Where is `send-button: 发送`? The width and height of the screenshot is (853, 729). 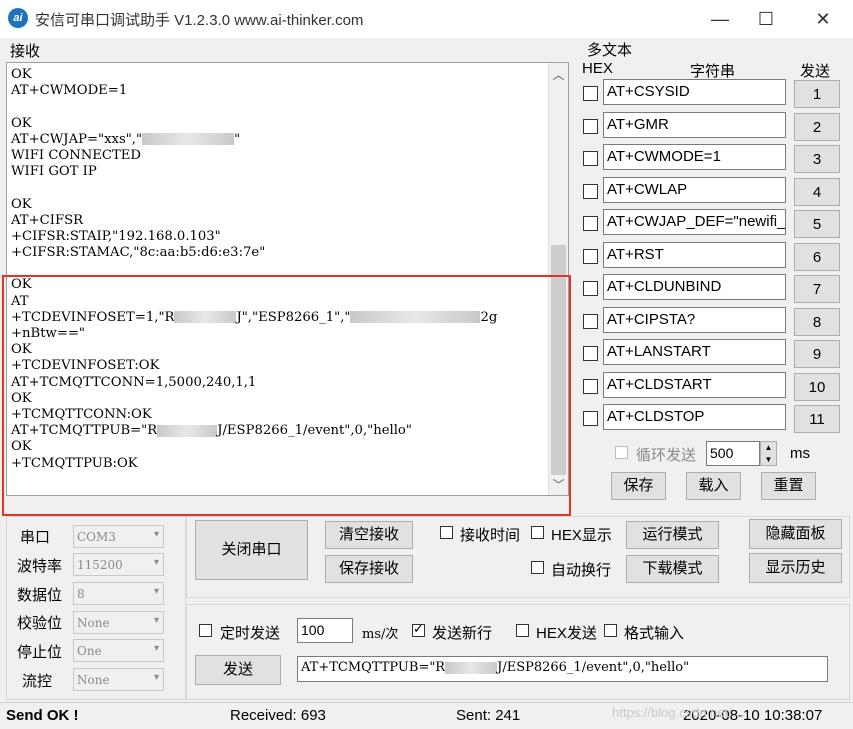 send-button: 发送 is located at coordinates (238, 670).